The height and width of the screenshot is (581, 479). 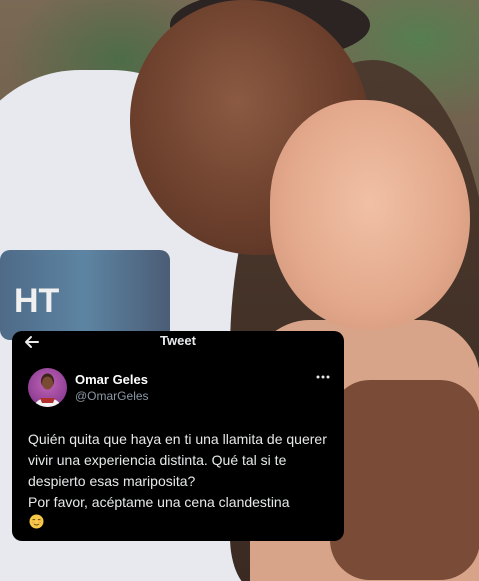 I want to click on header-title: Tweet, so click(x=178, y=340).